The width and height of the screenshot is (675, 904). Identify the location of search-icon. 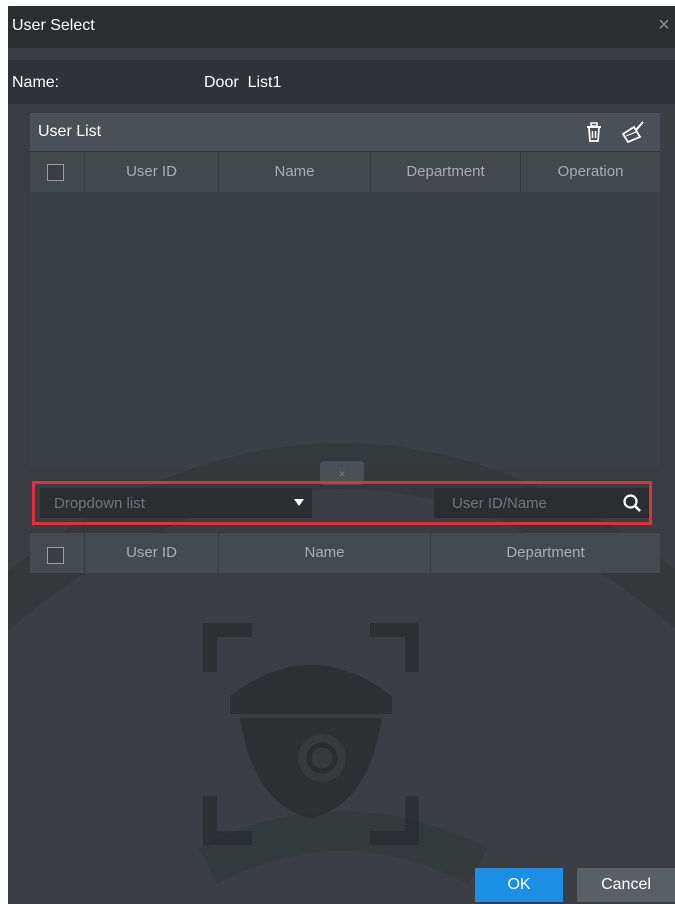
(632, 503).